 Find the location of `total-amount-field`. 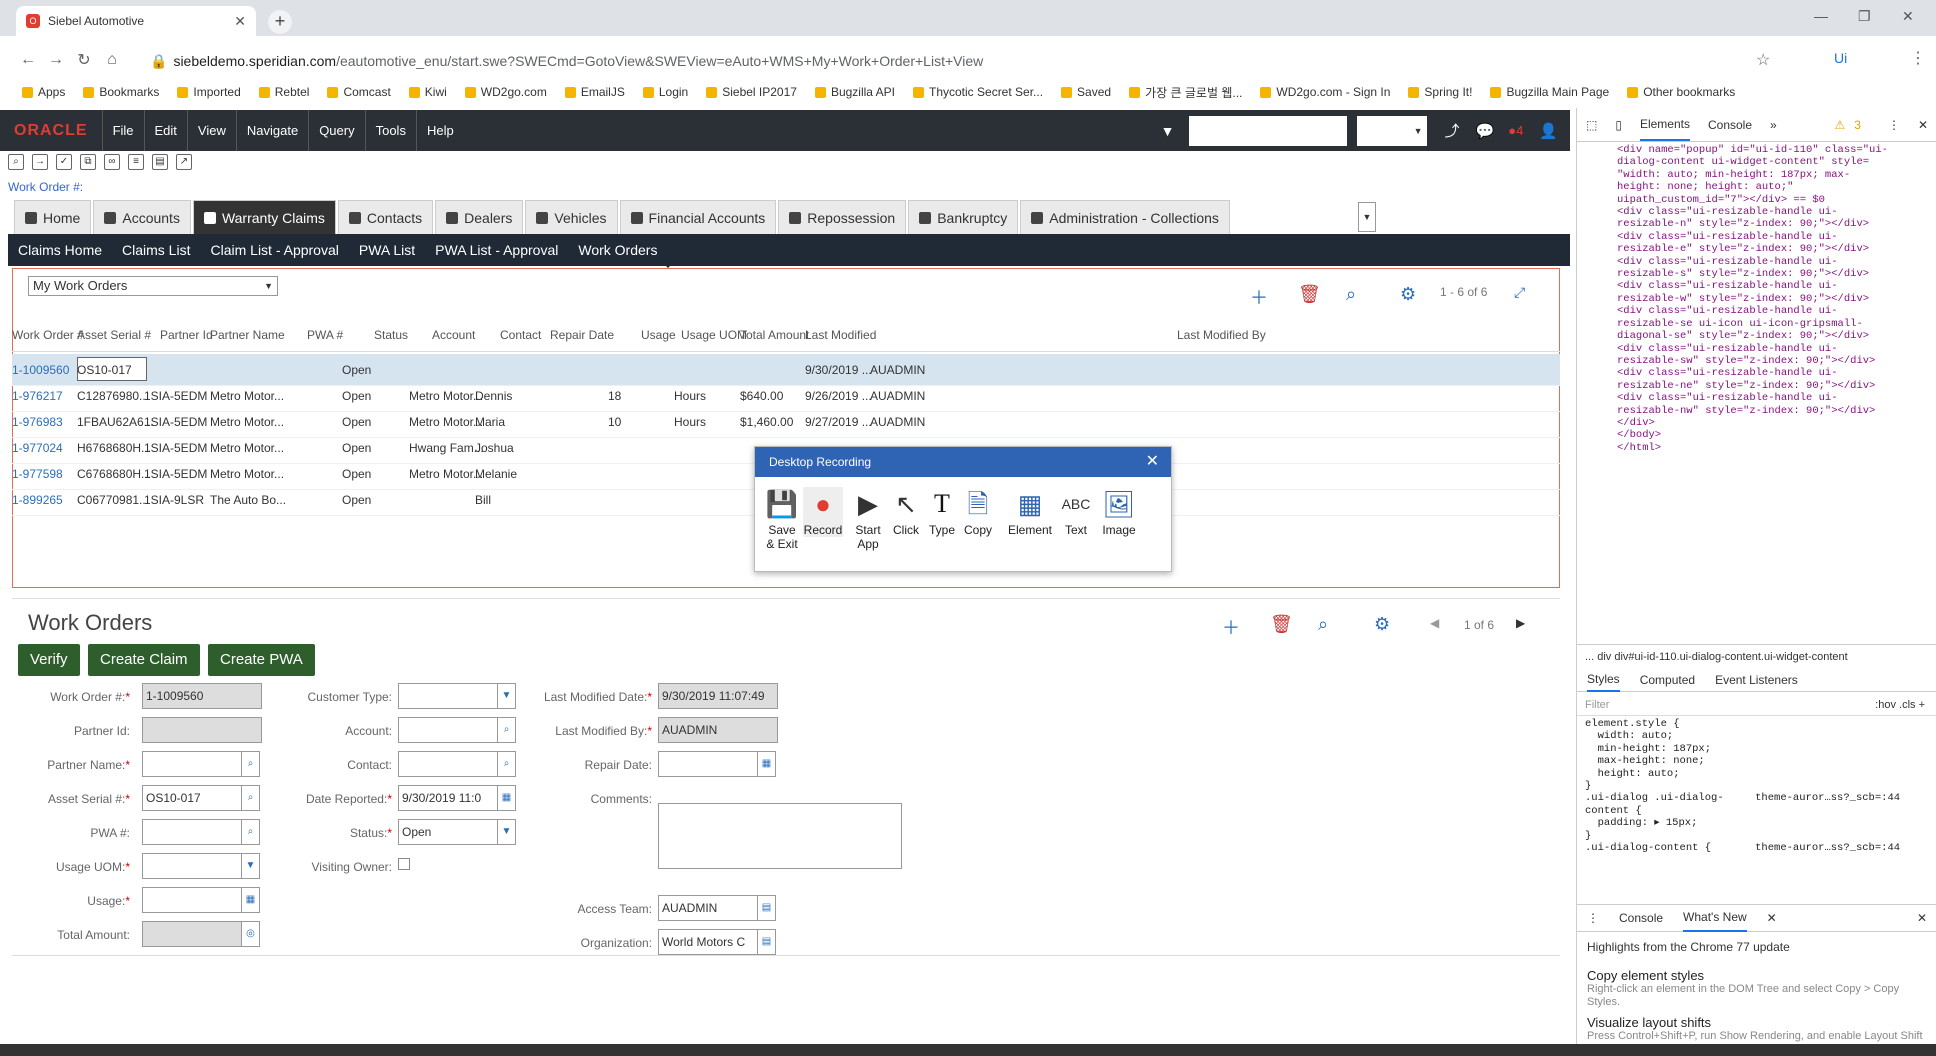

total-amount-field is located at coordinates (192, 934).